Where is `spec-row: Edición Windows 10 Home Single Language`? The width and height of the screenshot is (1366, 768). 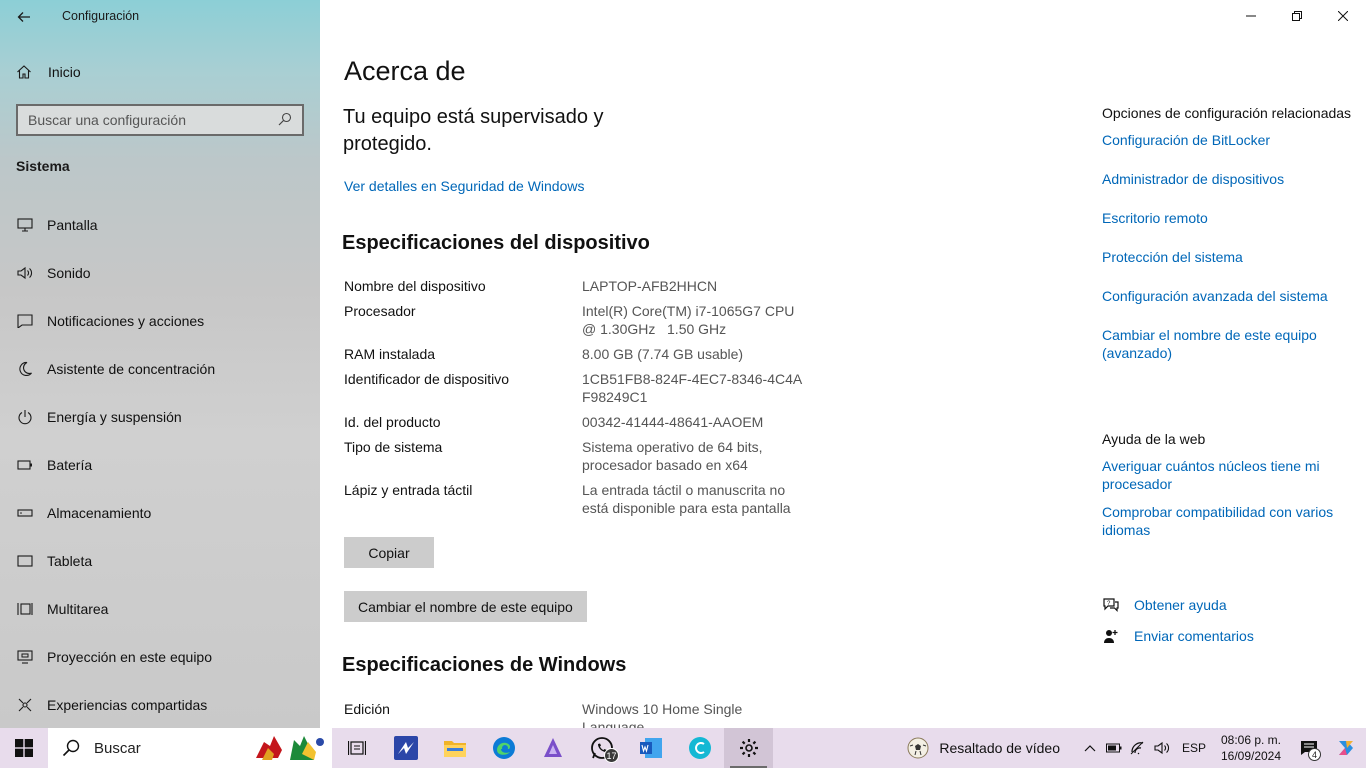
spec-row: Edición Windows 10 Home Single Language is located at coordinates (584, 714).